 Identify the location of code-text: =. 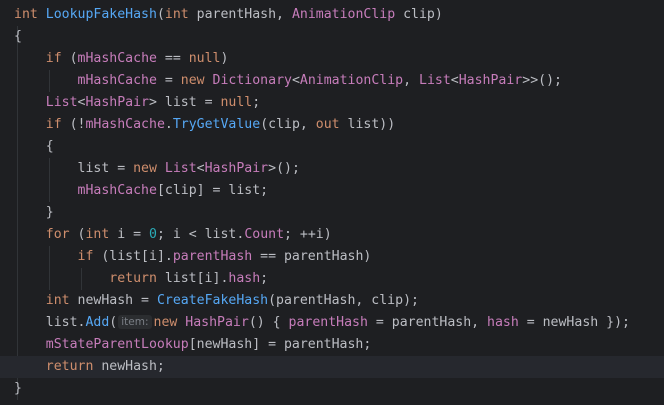
(168, 80).